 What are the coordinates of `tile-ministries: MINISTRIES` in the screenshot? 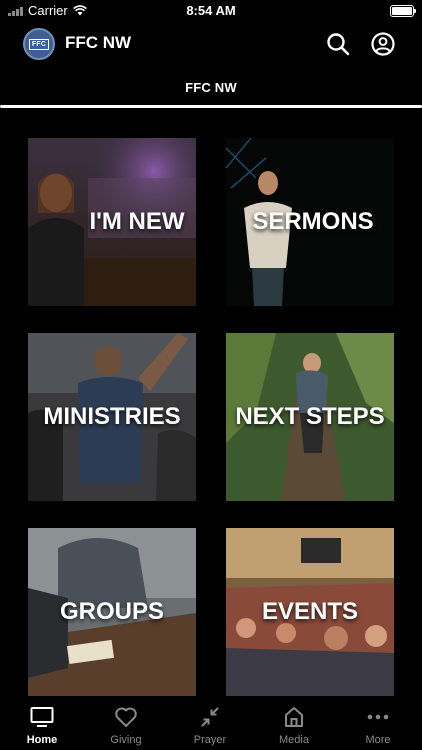 It's located at (112, 417).